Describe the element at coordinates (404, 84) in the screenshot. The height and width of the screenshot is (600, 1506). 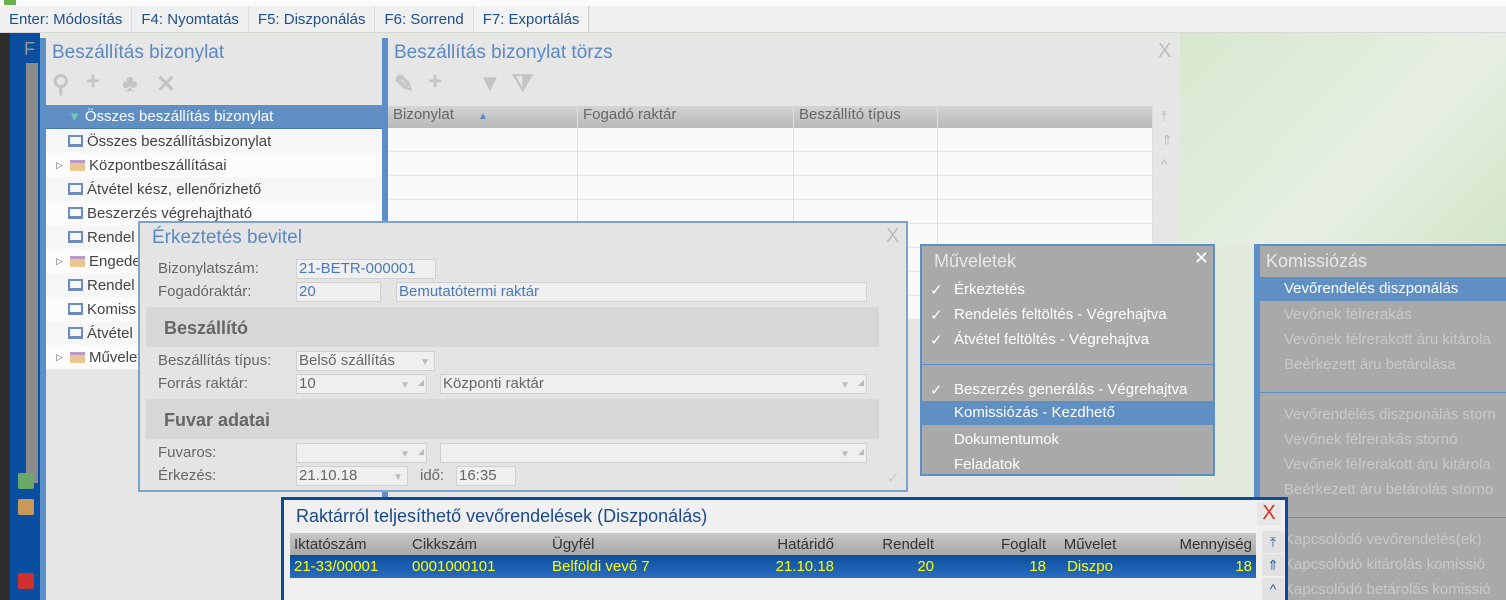
I see `edit-icon: ✎` at that location.